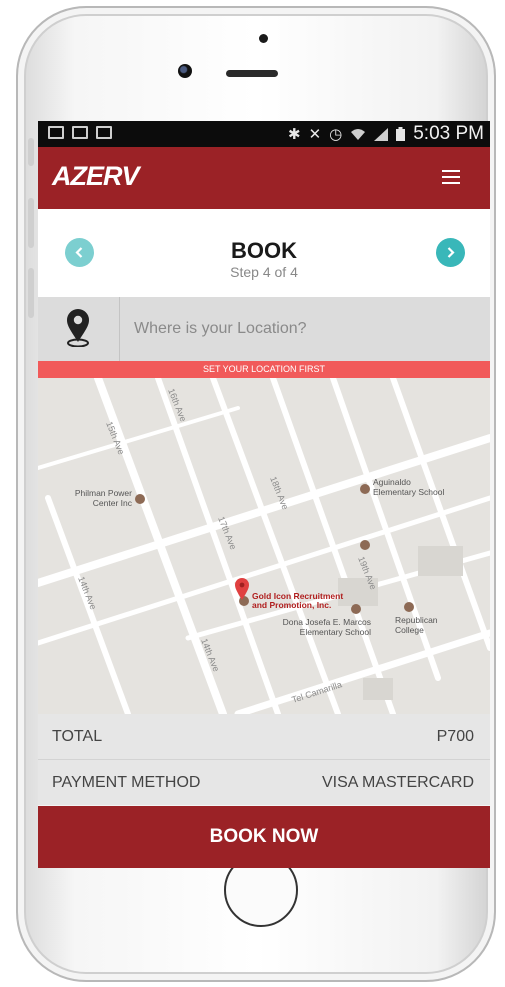  I want to click on place-label: Dona Josefa E. Marcos, so click(327, 622).